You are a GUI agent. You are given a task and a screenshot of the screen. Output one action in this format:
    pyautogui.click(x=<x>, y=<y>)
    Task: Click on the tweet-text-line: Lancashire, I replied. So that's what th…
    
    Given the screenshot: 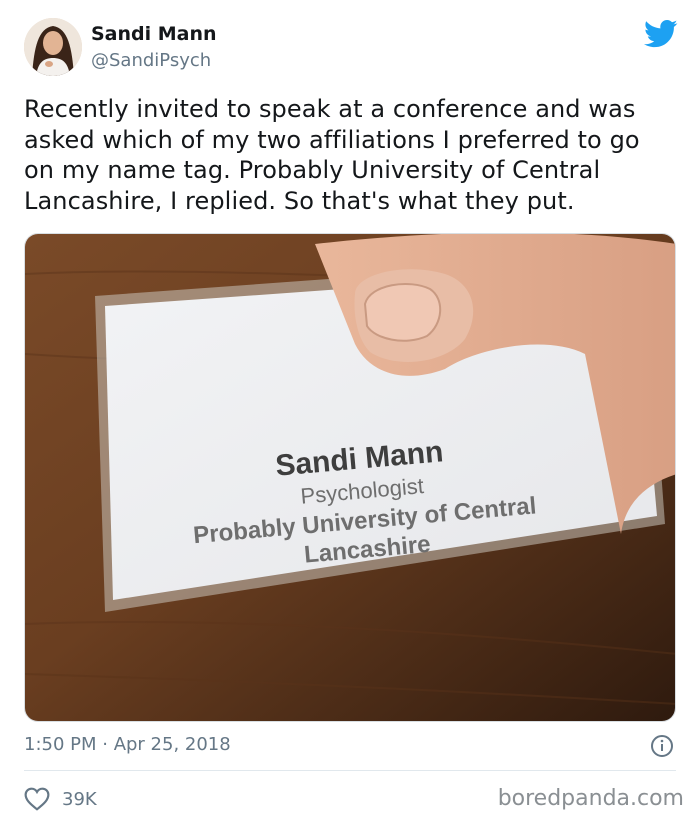 What is the action you would take?
    pyautogui.click(x=299, y=200)
    